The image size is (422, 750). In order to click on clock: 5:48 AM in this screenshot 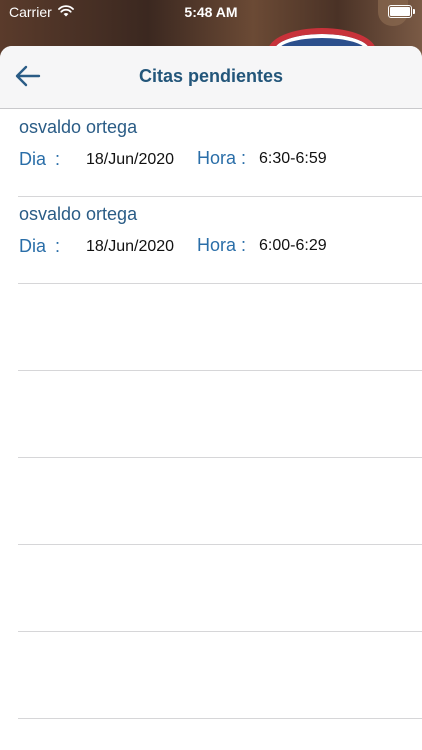, I will do `click(211, 12)`.